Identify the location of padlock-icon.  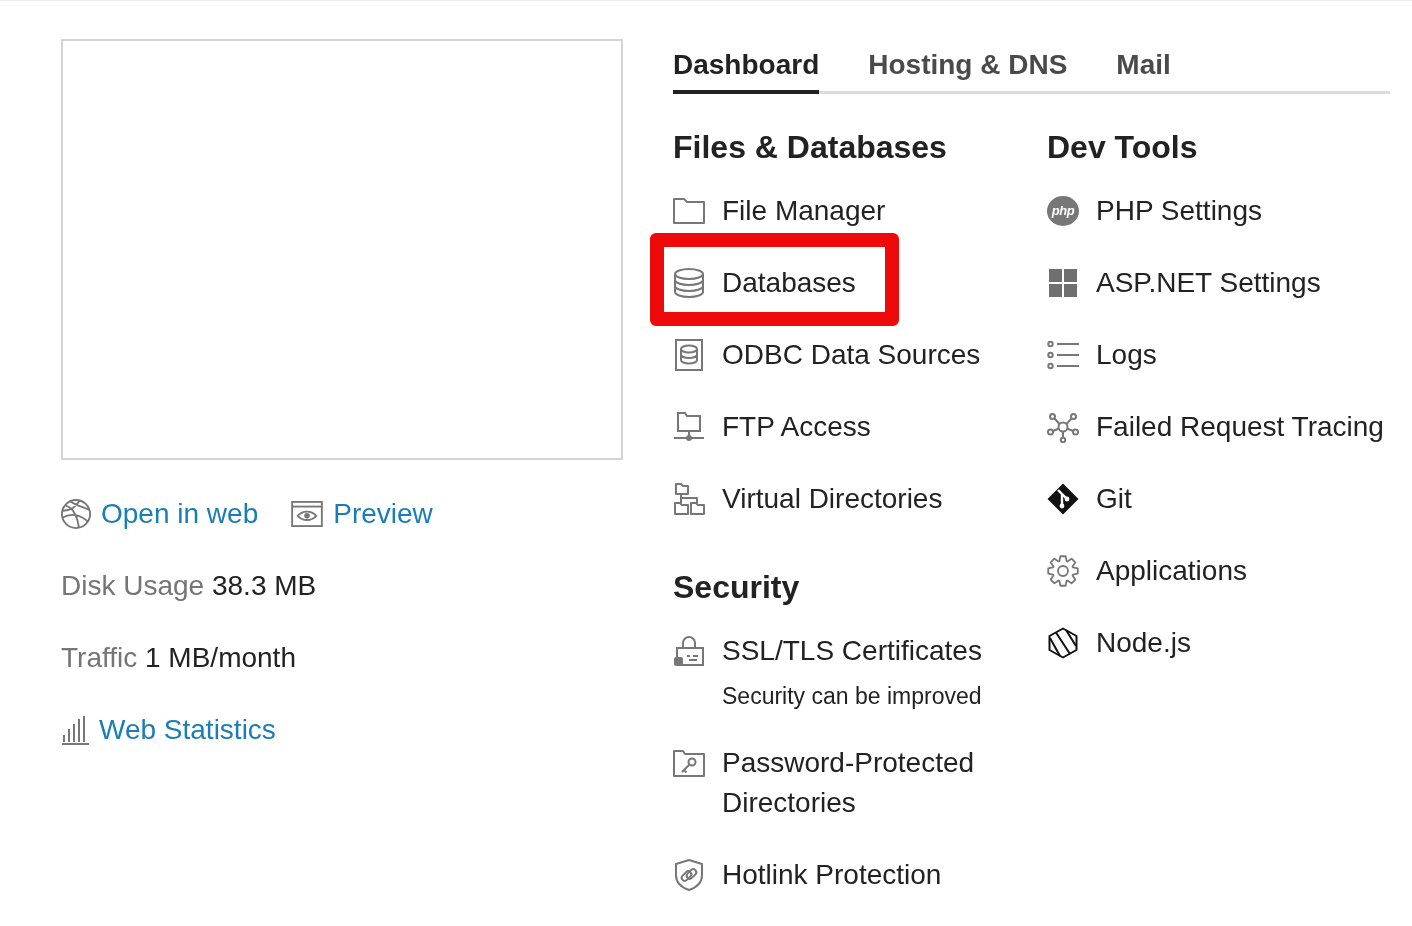
(689, 651).